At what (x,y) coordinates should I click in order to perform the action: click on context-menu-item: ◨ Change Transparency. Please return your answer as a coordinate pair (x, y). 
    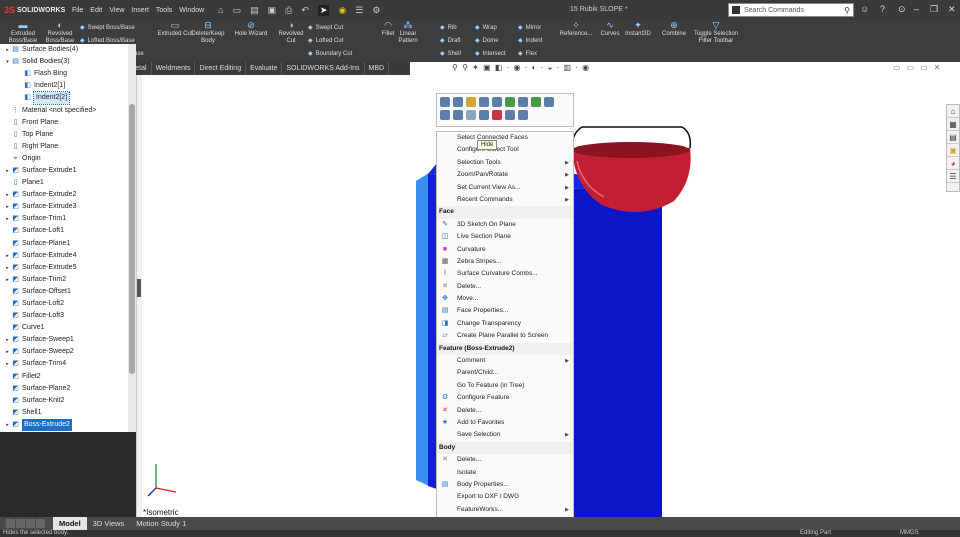
    Looking at the image, I should click on (505, 324).